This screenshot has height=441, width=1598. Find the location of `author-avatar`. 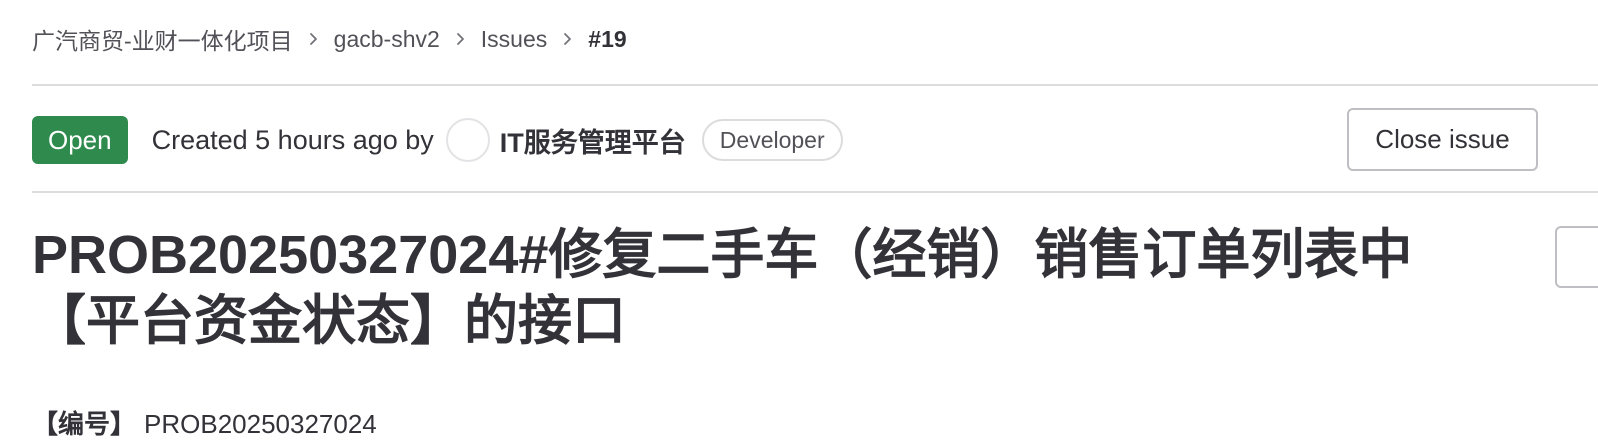

author-avatar is located at coordinates (467, 140).